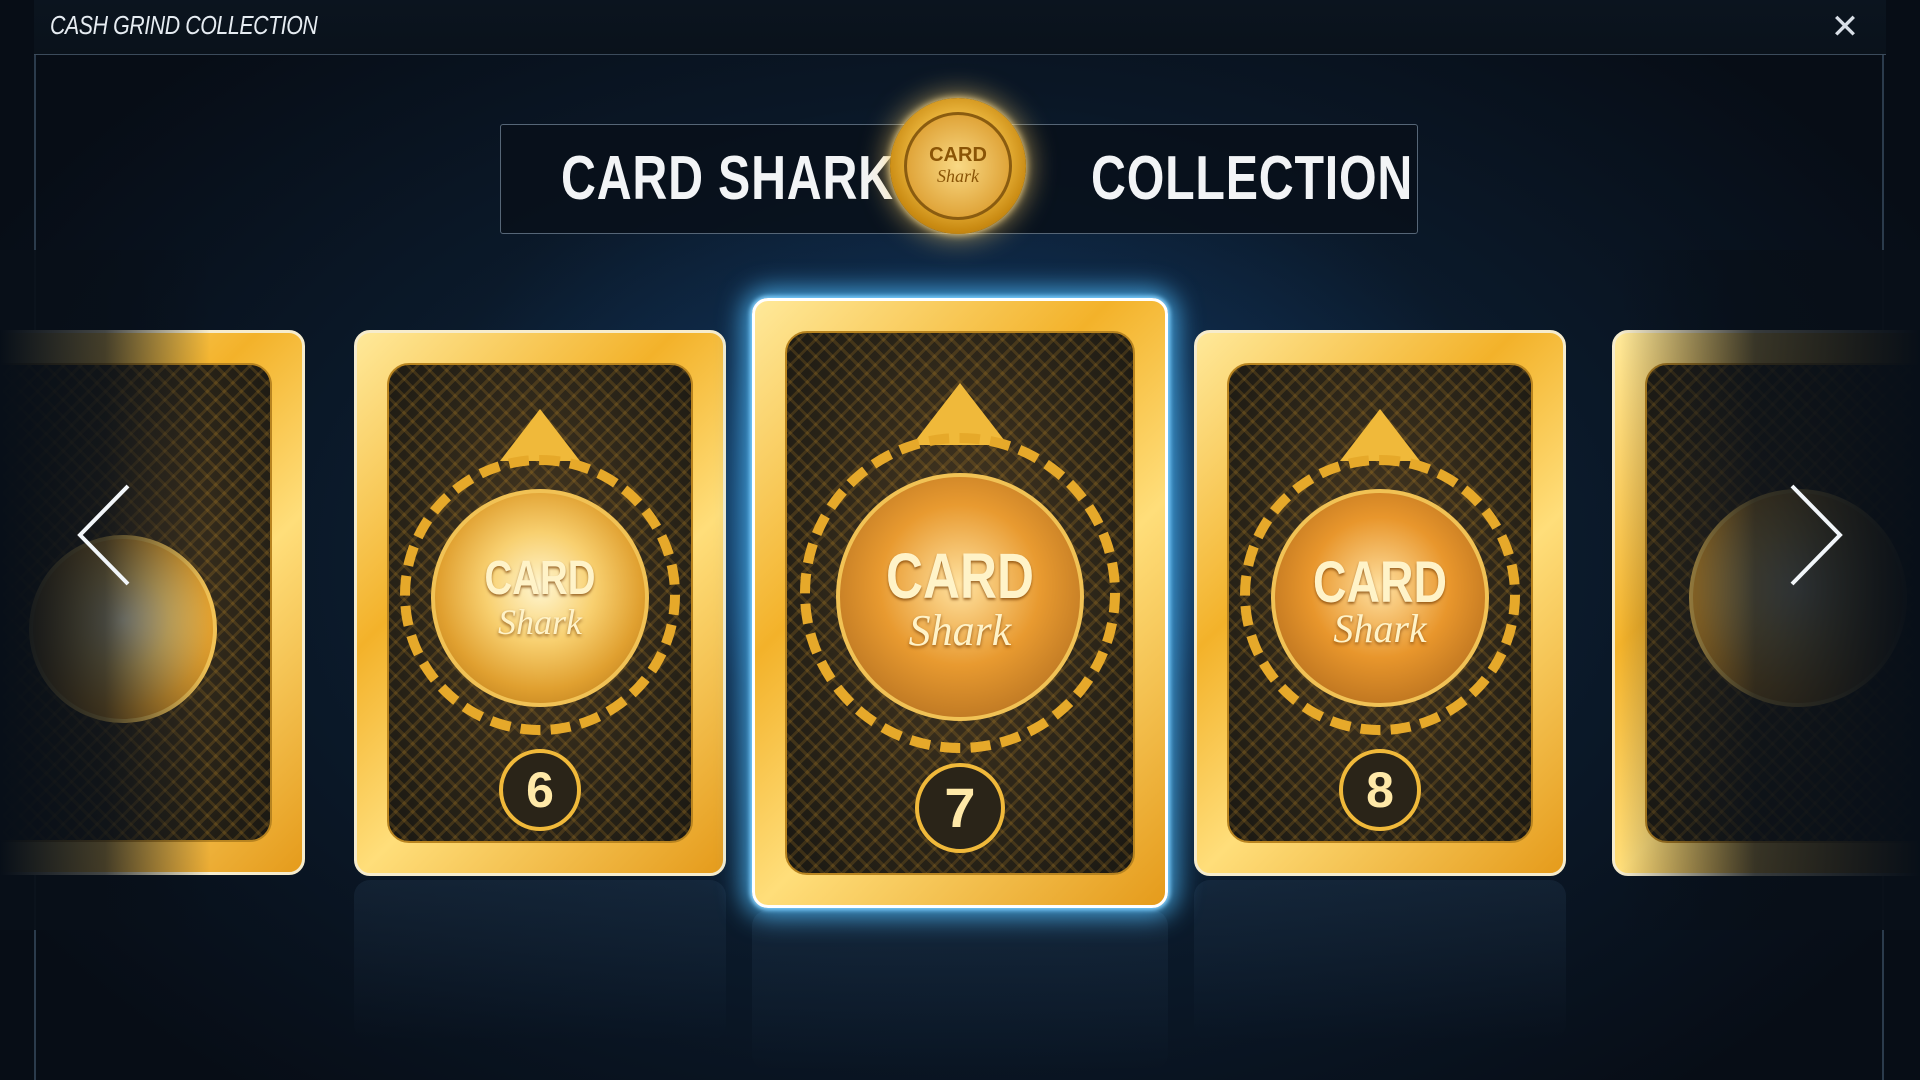 The width and height of the screenshot is (1920, 1080). I want to click on card-6: CARD Shark 6, so click(540, 603).